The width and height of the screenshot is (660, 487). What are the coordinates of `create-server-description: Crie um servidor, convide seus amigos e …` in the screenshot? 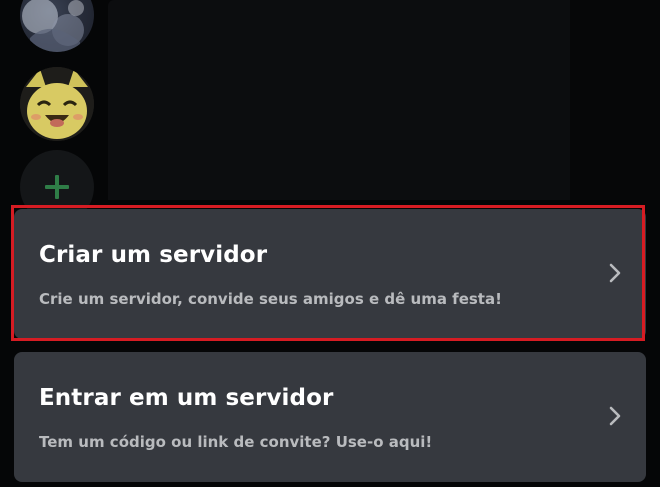 It's located at (270, 299).